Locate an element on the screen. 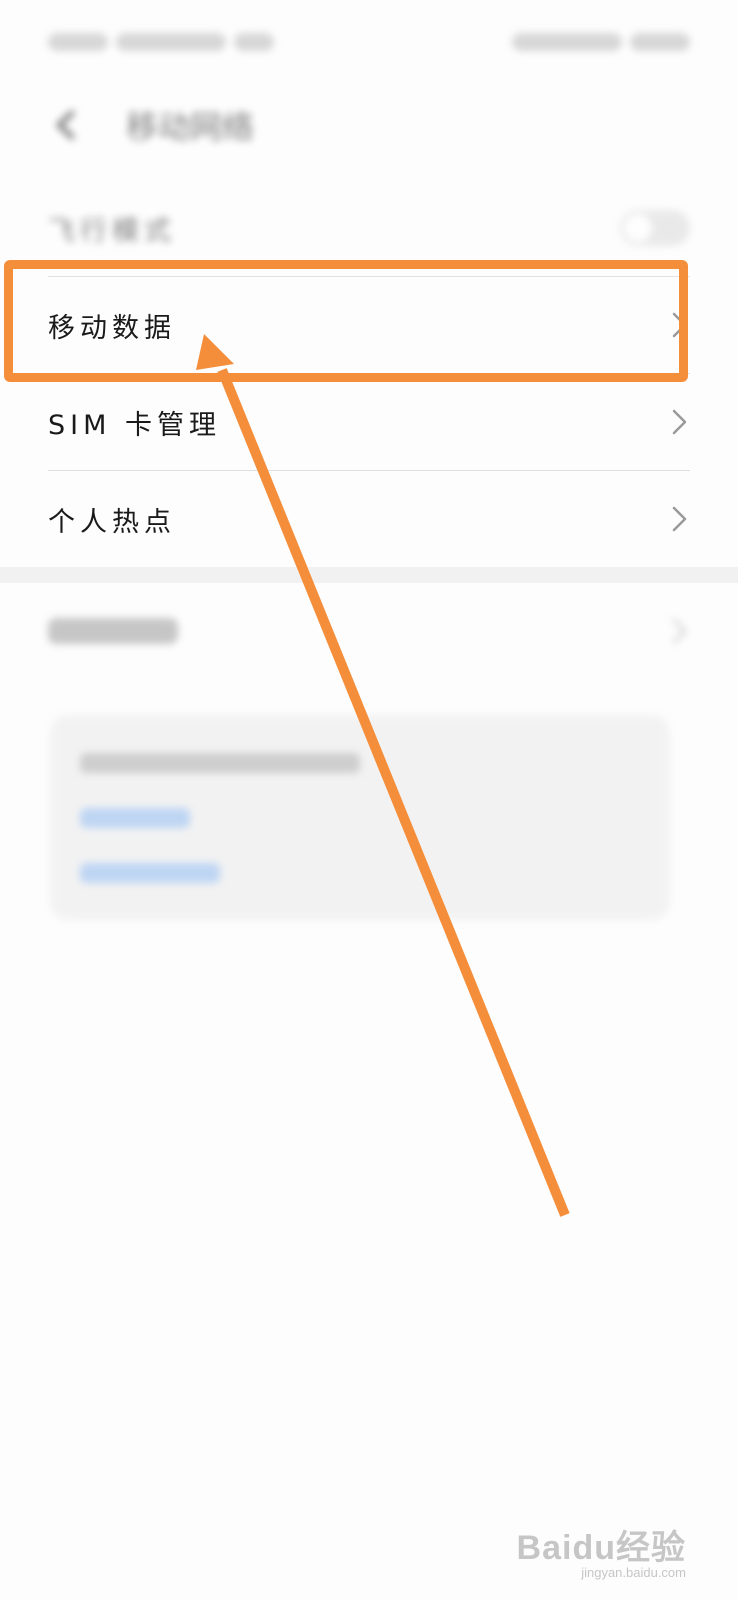 The width and height of the screenshot is (738, 1600). personal-hotspot-label: 个人热点 is located at coordinates (112, 522).